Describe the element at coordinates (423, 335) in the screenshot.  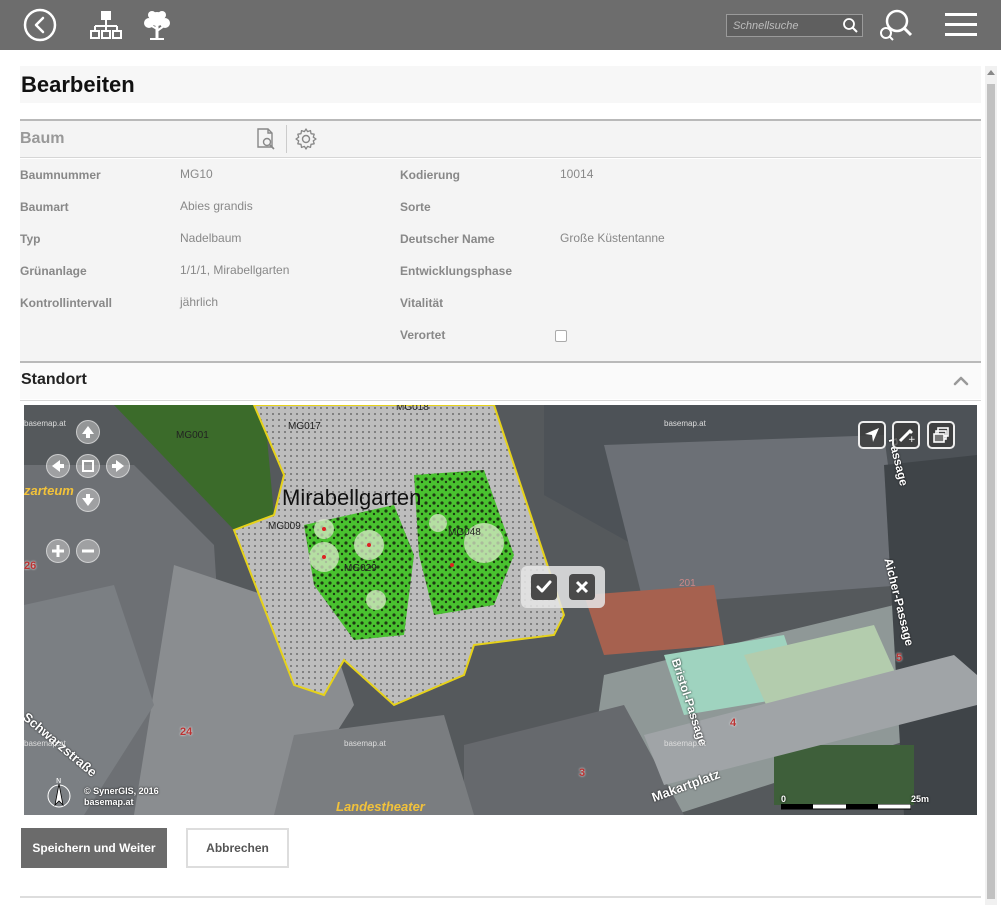
I see `label-verortet: Verortet` at that location.